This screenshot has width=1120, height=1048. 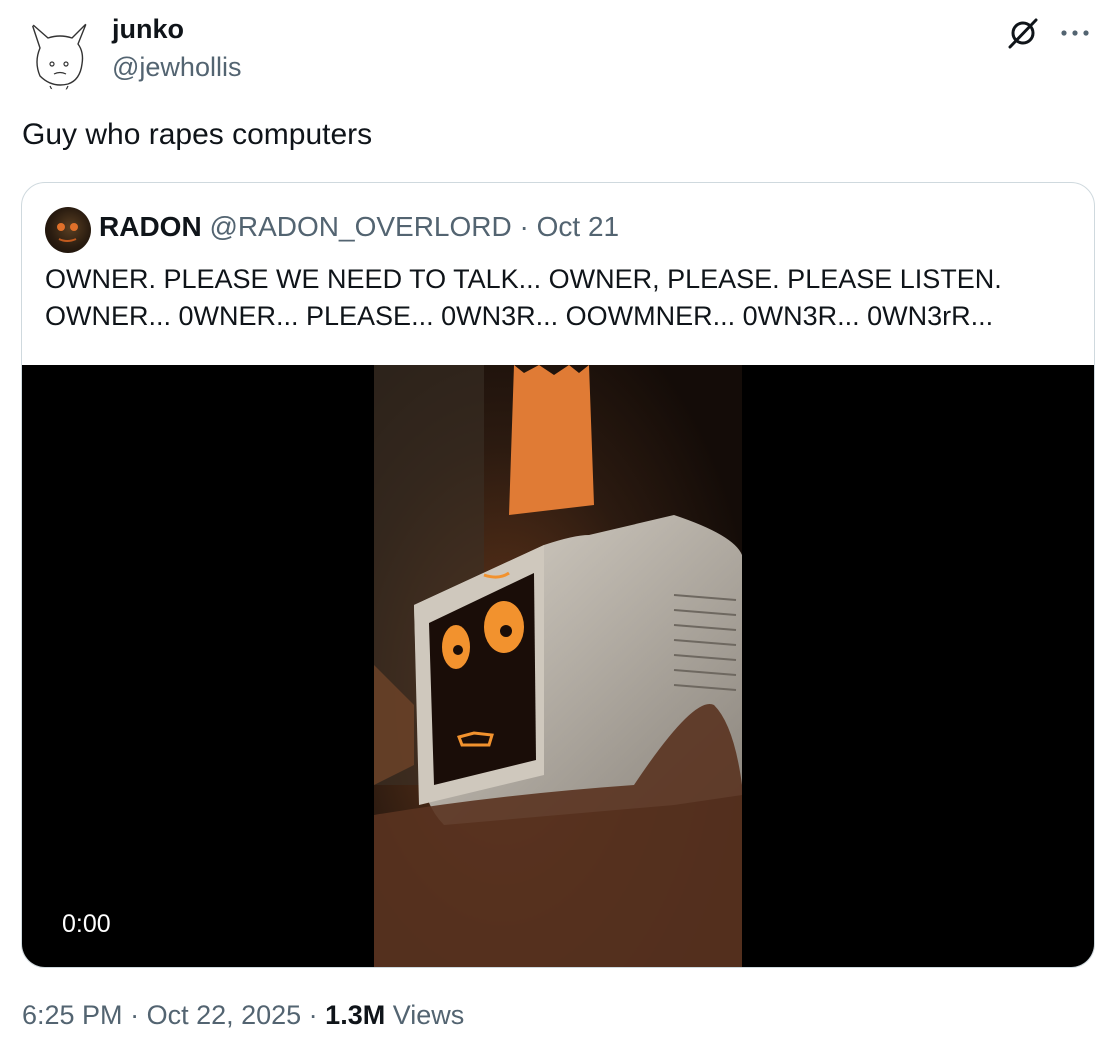 What do you see at coordinates (1075, 33) in the screenshot?
I see `more-options-icon` at bounding box center [1075, 33].